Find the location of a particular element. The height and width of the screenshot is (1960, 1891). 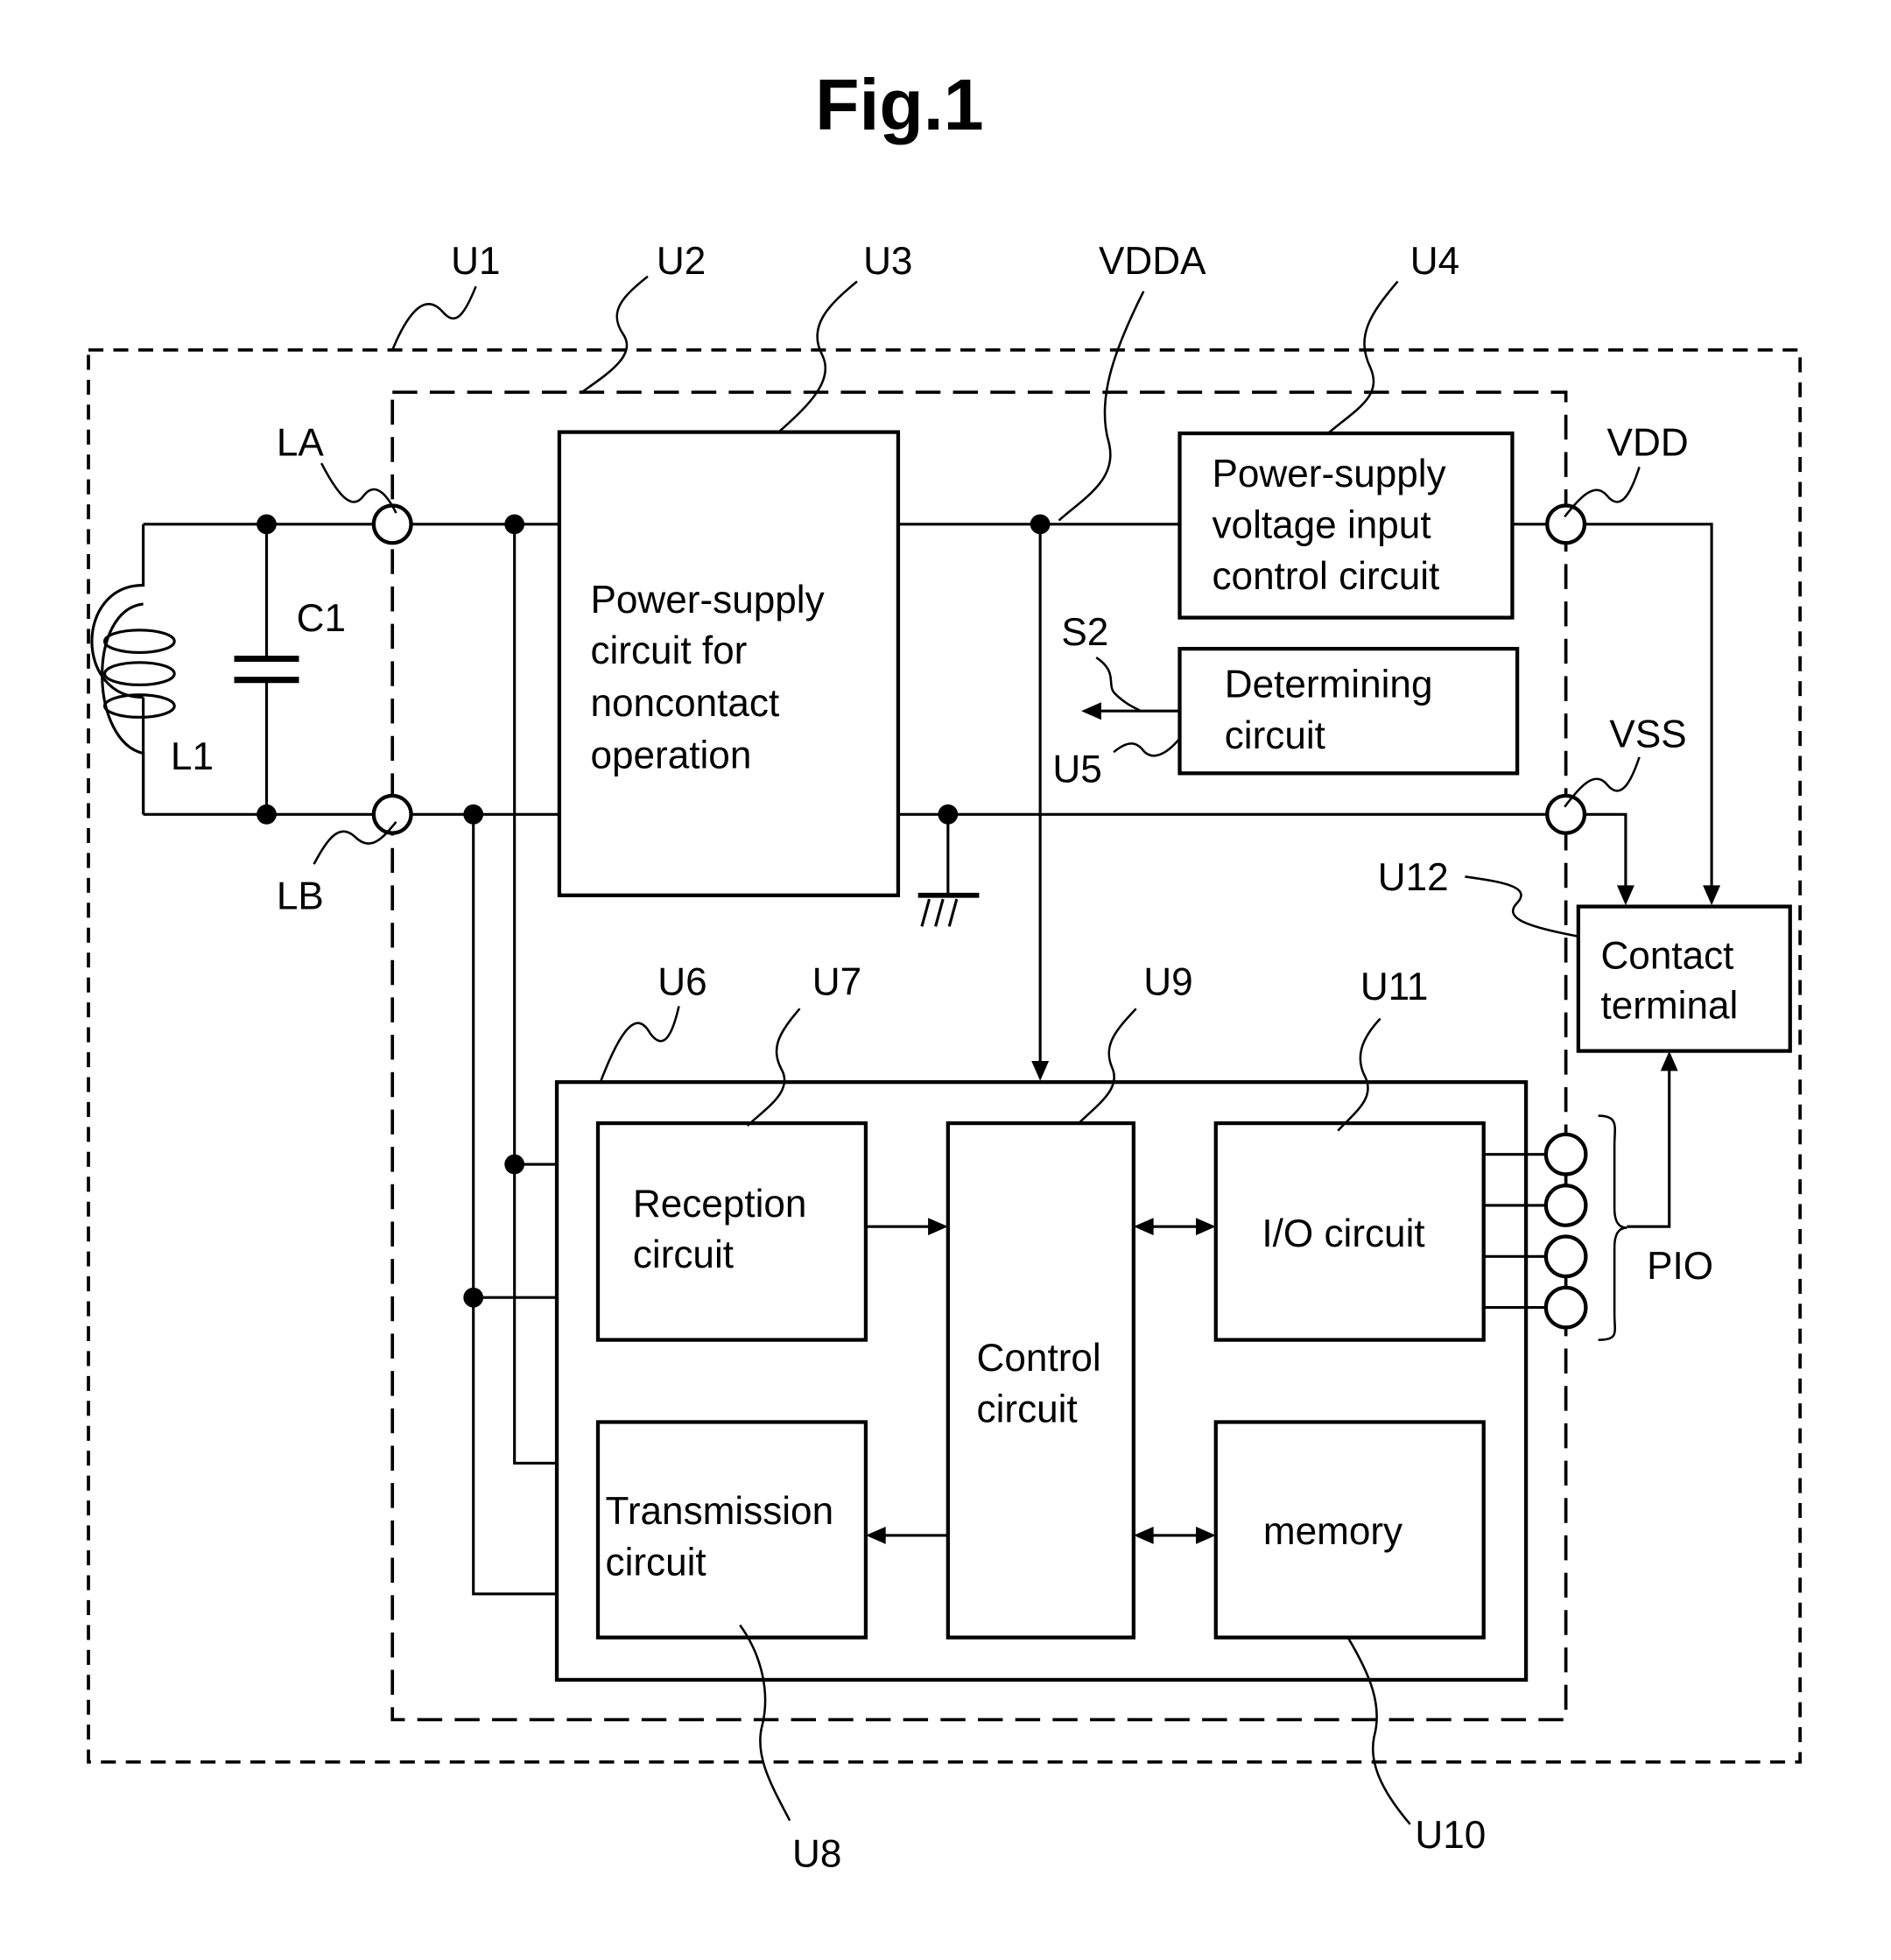

label-vdda: VDDA is located at coordinates (1152, 261).